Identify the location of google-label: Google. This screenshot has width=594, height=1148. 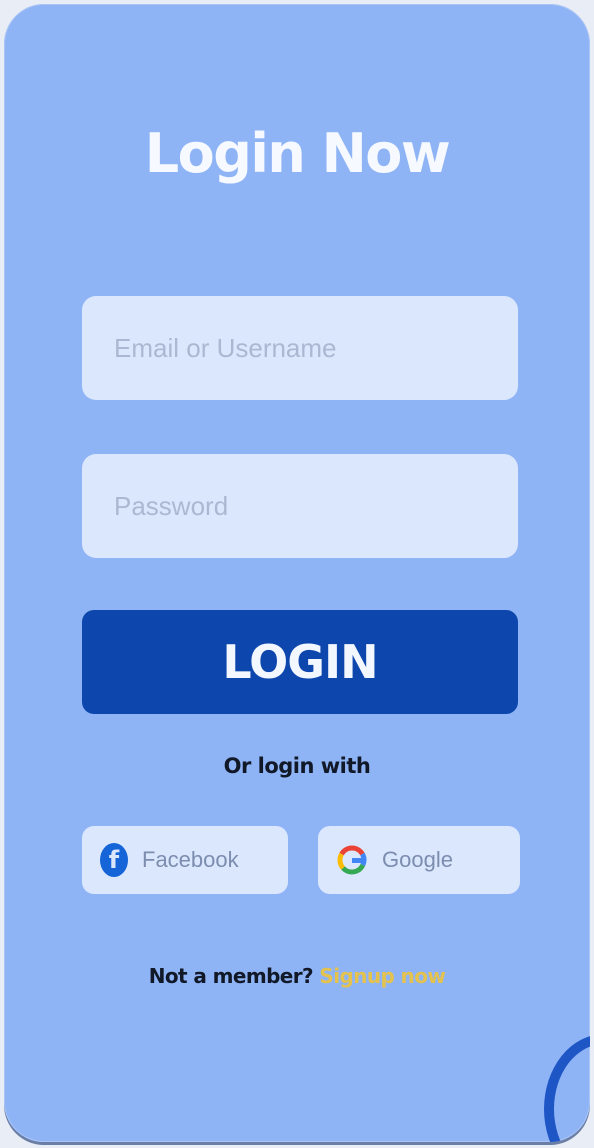
(417, 859).